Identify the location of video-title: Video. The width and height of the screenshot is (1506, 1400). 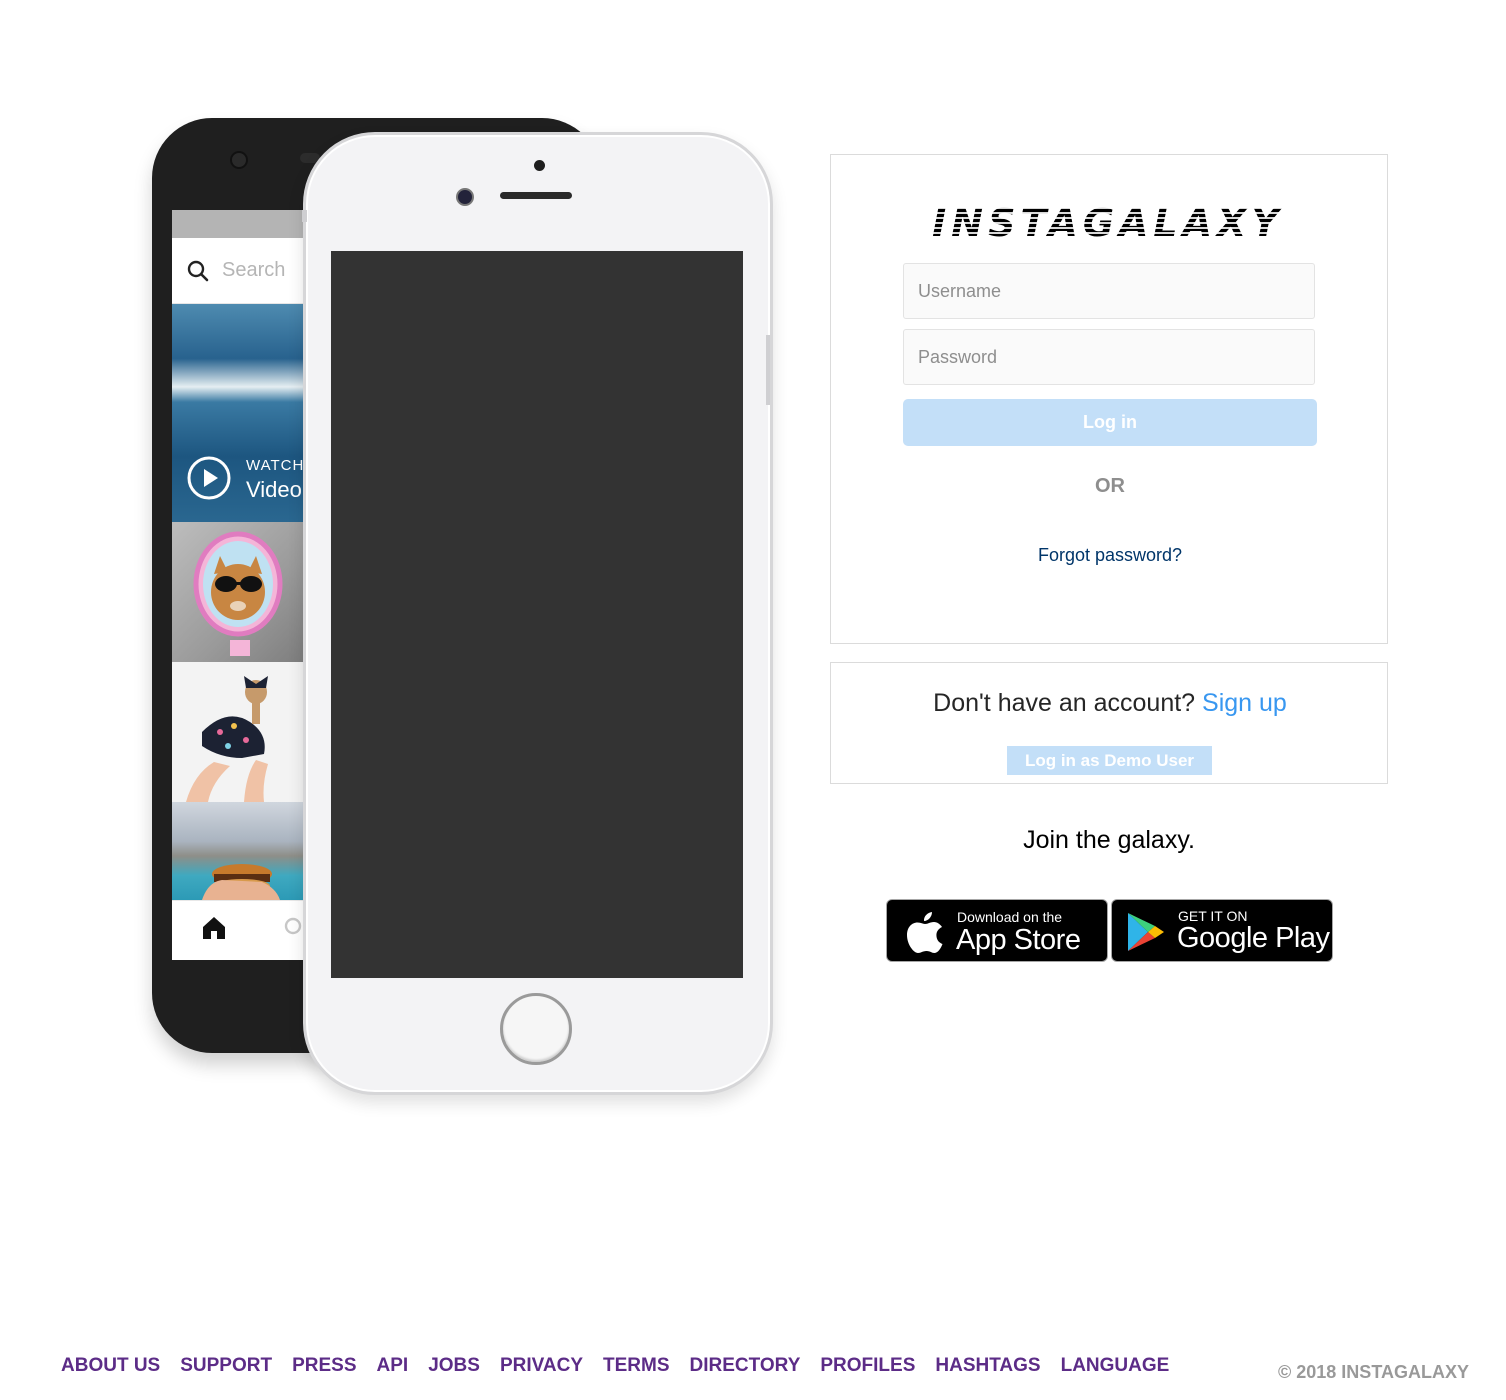
(274, 489).